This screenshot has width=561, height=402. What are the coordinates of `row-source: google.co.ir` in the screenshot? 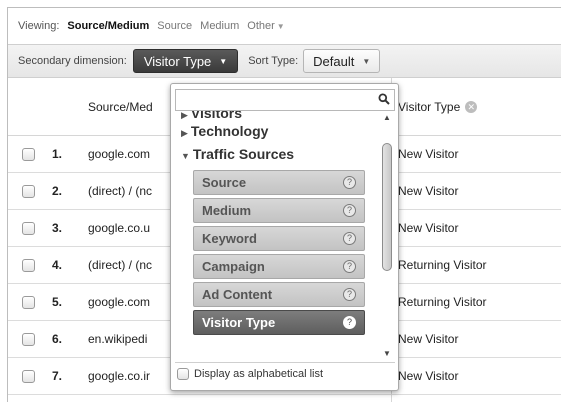 It's located at (125, 376).